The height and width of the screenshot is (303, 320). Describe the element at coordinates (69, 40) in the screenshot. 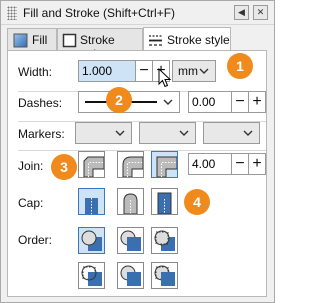

I see `stroke-paint-icon` at that location.